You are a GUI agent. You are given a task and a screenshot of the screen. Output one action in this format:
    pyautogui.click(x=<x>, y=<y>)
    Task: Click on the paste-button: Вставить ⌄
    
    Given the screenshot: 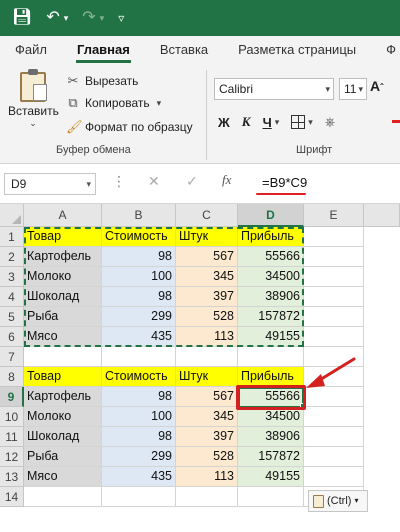 What is the action you would take?
    pyautogui.click(x=33, y=105)
    